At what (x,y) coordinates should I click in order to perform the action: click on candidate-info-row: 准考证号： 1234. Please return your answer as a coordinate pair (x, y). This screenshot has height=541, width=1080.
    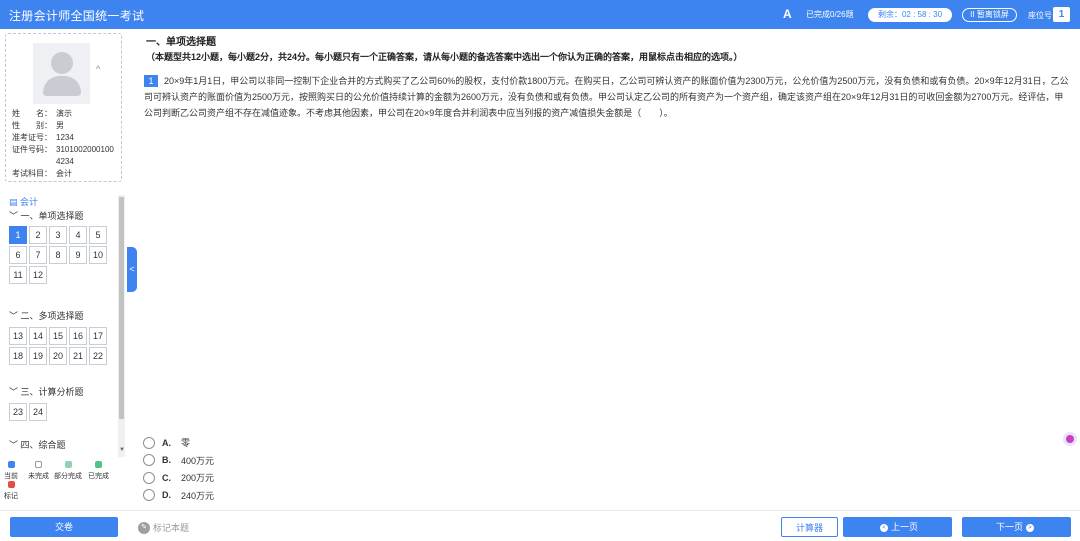
    Looking at the image, I should click on (64, 138).